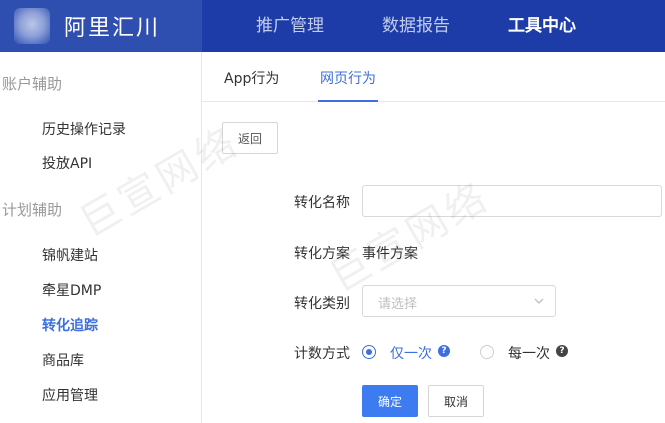 The height and width of the screenshot is (423, 665). What do you see at coordinates (70, 325) in the screenshot?
I see `sidebar-item-conversion-tracking: 转化追踪` at bounding box center [70, 325].